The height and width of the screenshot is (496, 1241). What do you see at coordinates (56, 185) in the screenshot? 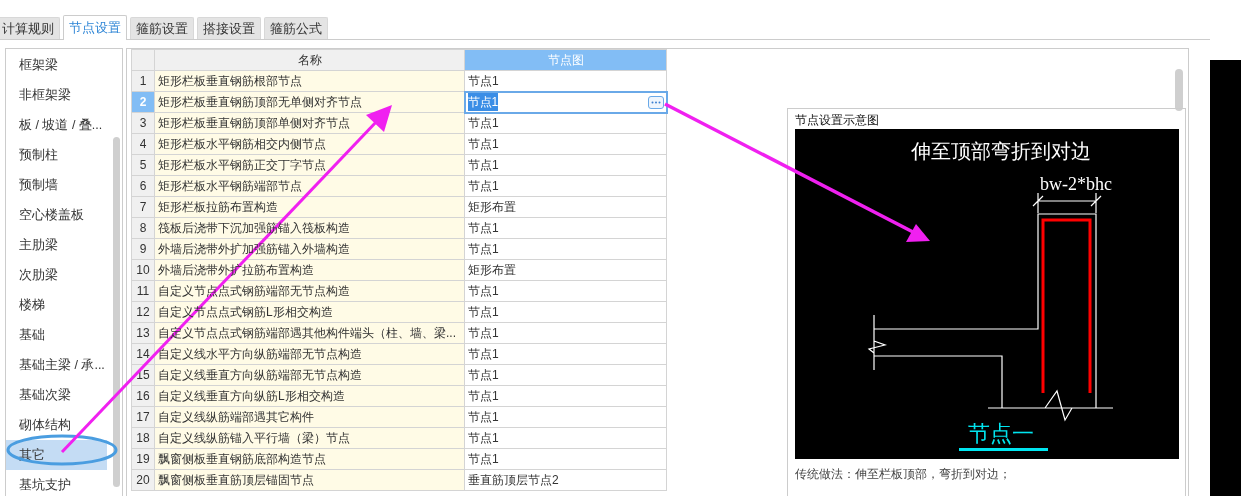
I see `category-item: 预制墙` at bounding box center [56, 185].